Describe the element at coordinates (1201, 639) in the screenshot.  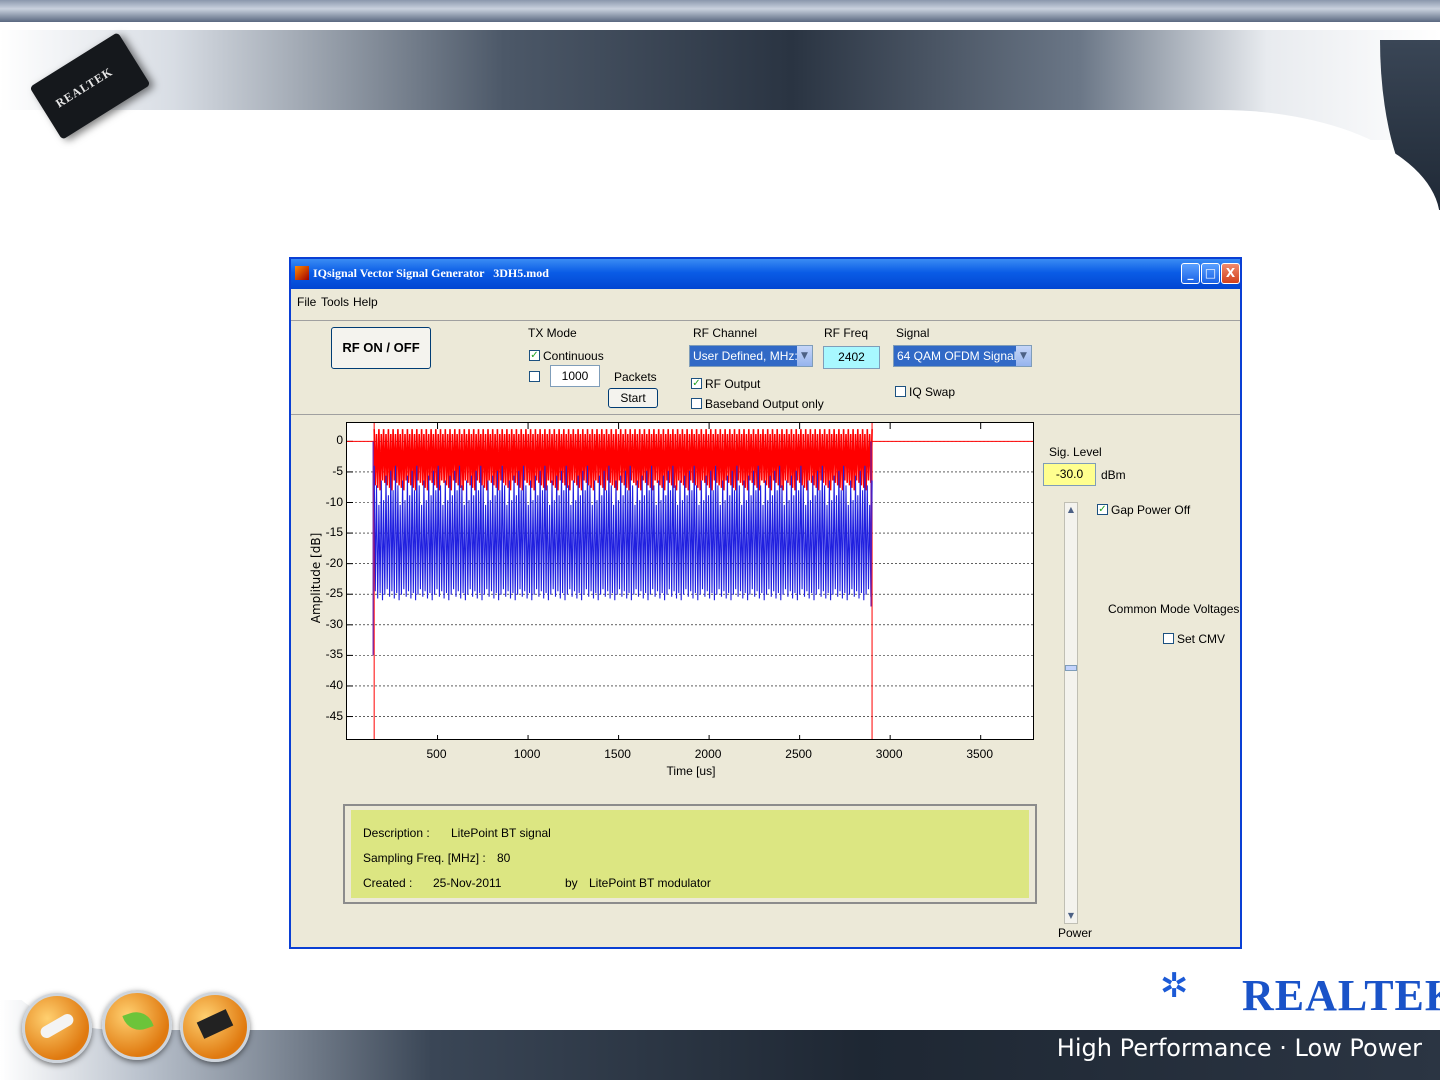
I see `set-cmv-label: Set CMV` at that location.